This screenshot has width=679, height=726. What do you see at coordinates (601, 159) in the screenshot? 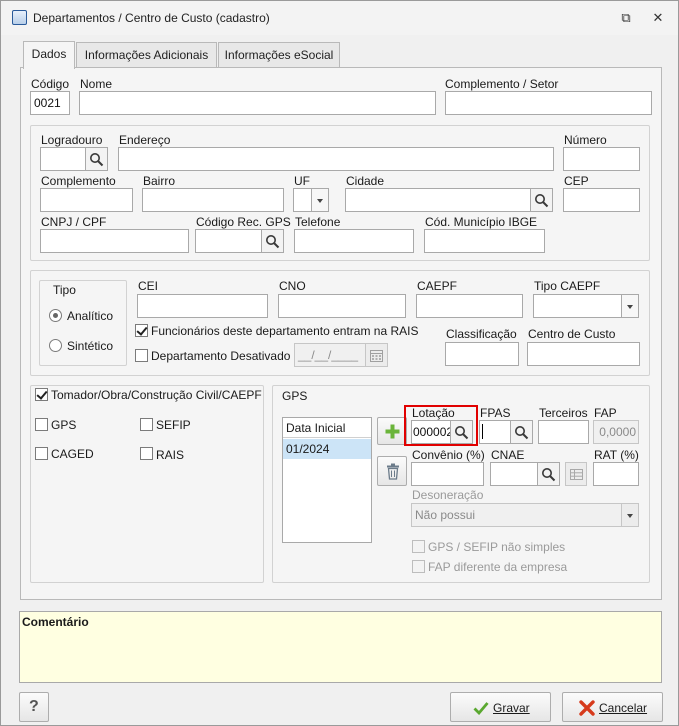
I see `numero-input` at bounding box center [601, 159].